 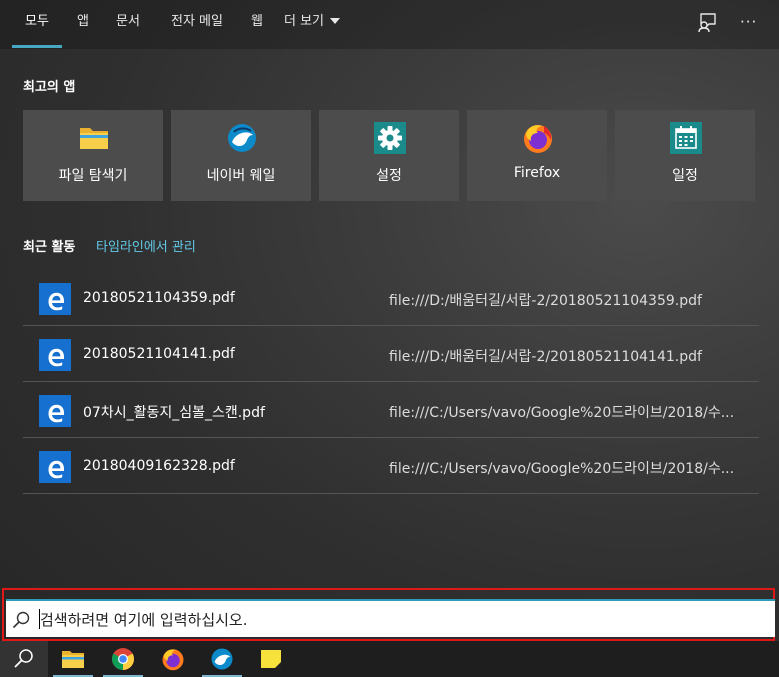 What do you see at coordinates (257, 22) in the screenshot?
I see `tab-web: 웹` at bounding box center [257, 22].